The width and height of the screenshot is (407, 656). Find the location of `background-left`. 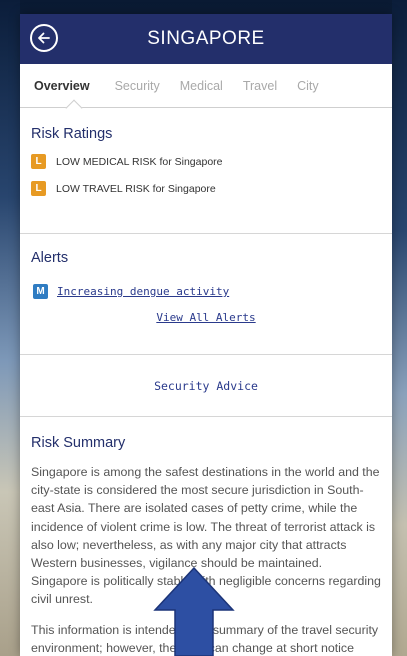

background-left is located at coordinates (10, 328).